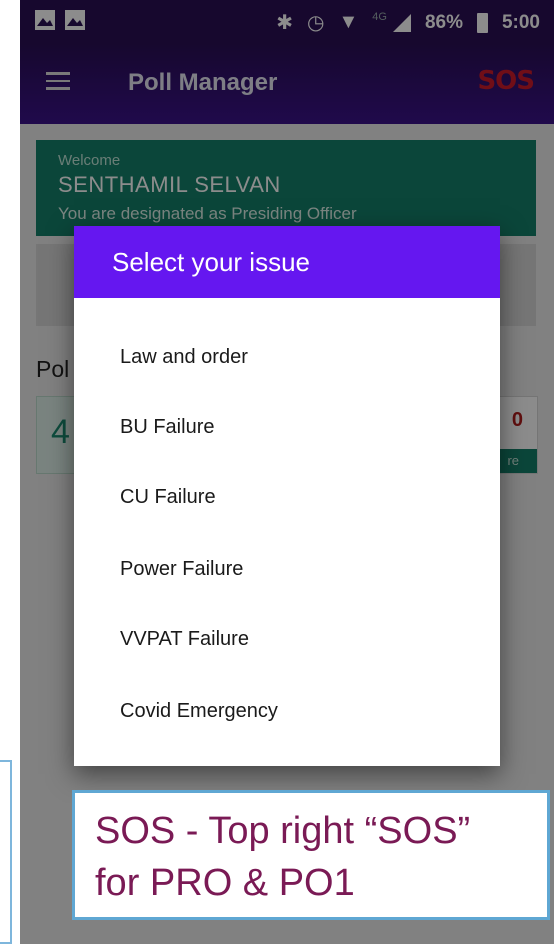 Image resolution: width=554 pixels, height=944 pixels. What do you see at coordinates (311, 855) in the screenshot?
I see `annotation-callout: SOS - Top right “SOS” for PRO & PO1` at bounding box center [311, 855].